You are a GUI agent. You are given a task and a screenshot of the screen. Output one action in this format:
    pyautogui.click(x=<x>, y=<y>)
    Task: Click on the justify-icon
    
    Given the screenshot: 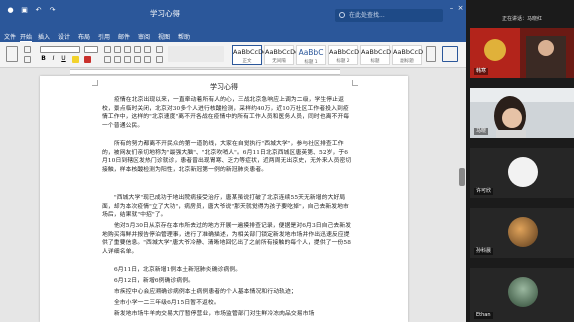 What is the action you would take?
    pyautogui.click(x=137, y=59)
    